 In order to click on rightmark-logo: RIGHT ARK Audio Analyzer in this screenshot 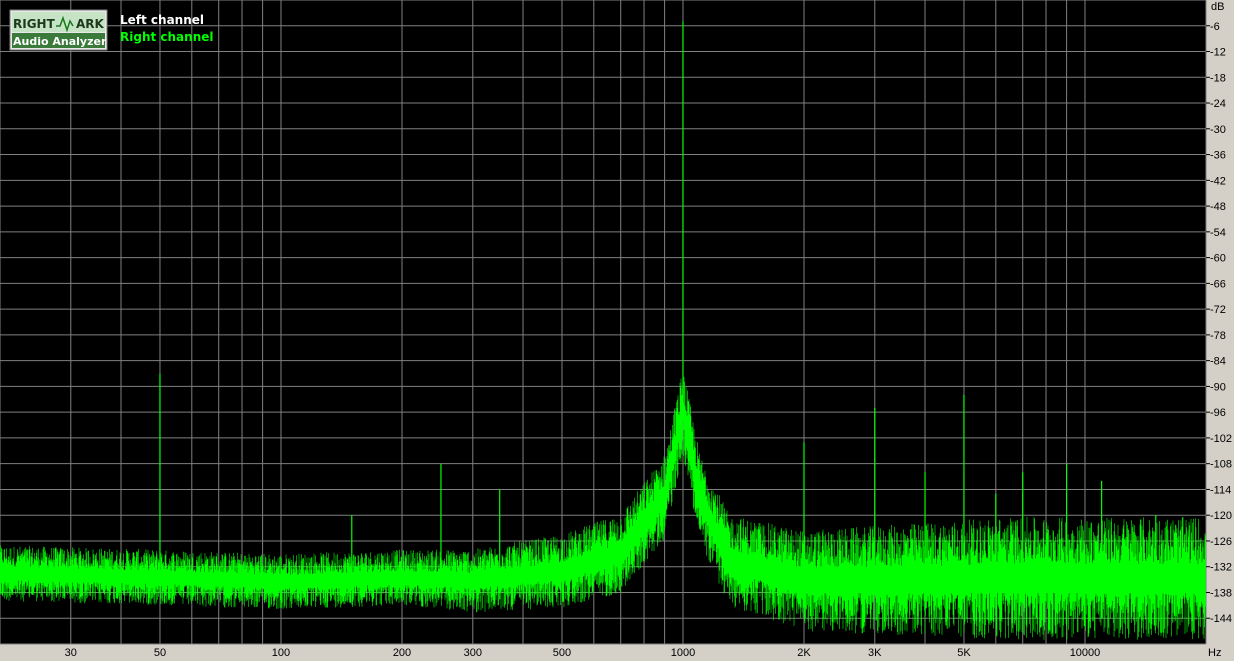, I will do `click(58, 30)`.